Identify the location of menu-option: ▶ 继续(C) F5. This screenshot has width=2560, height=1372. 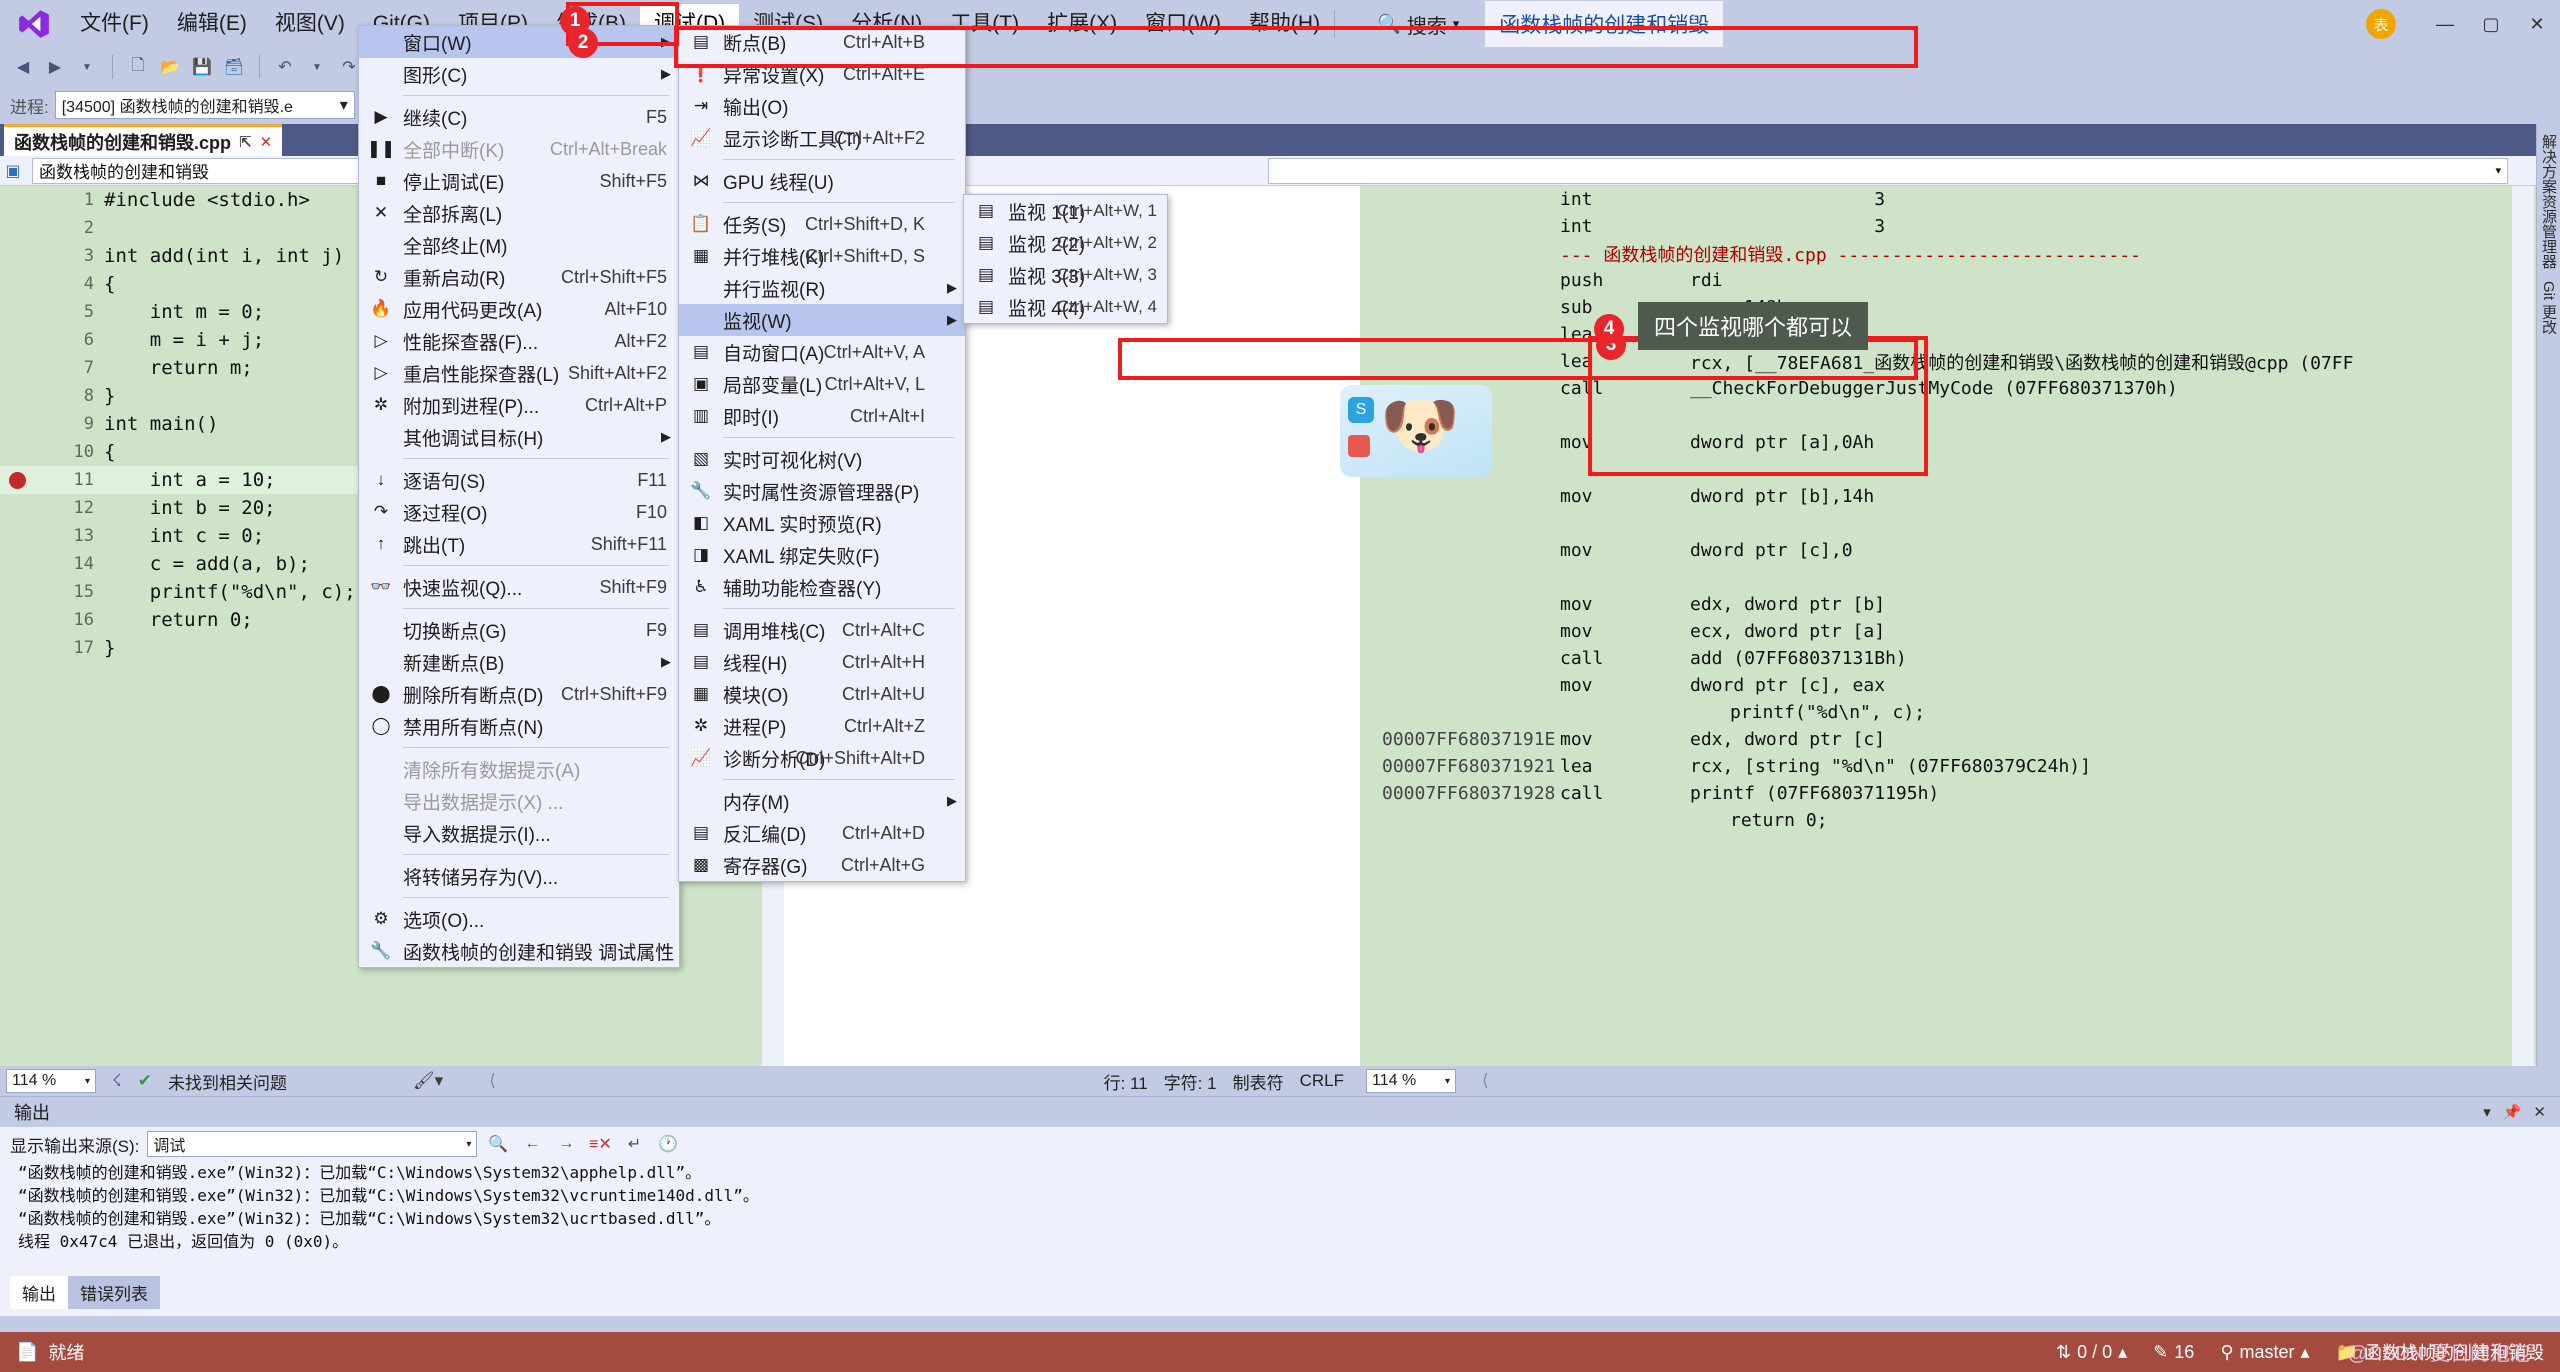
(519, 117).